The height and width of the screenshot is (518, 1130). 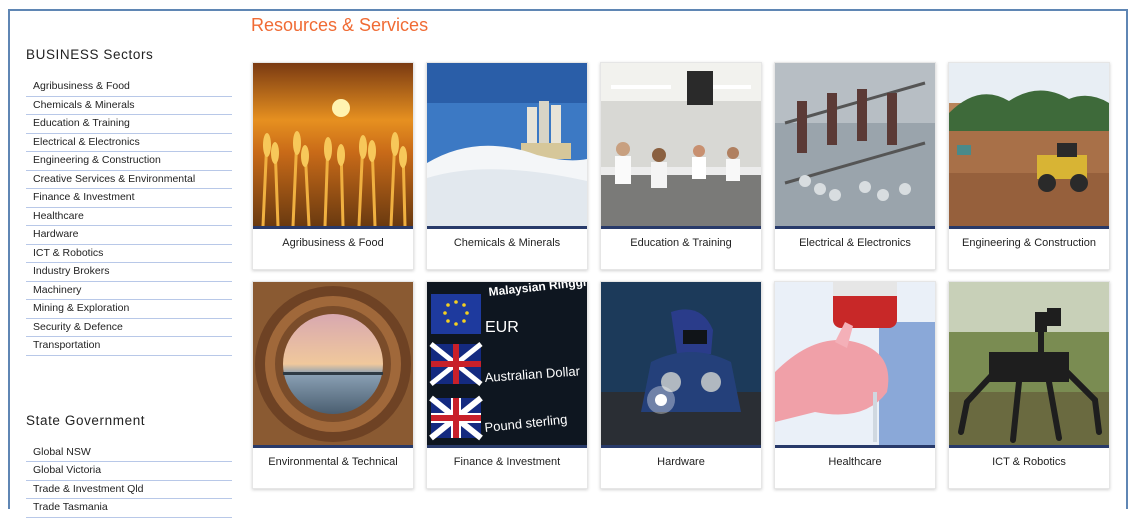 I want to click on card-label: Environmental & Technical, so click(x=333, y=462).